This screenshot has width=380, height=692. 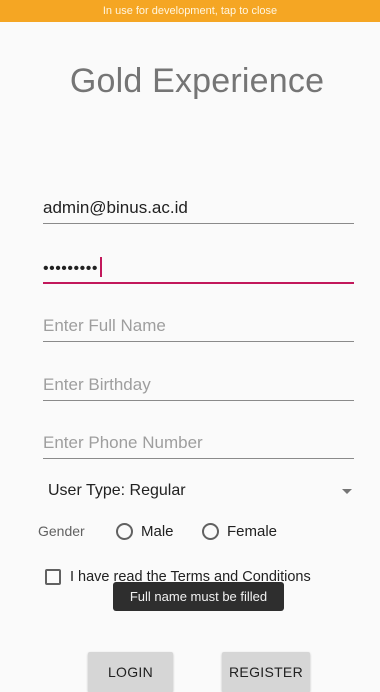 I want to click on gender-female-label: Female, so click(x=252, y=531).